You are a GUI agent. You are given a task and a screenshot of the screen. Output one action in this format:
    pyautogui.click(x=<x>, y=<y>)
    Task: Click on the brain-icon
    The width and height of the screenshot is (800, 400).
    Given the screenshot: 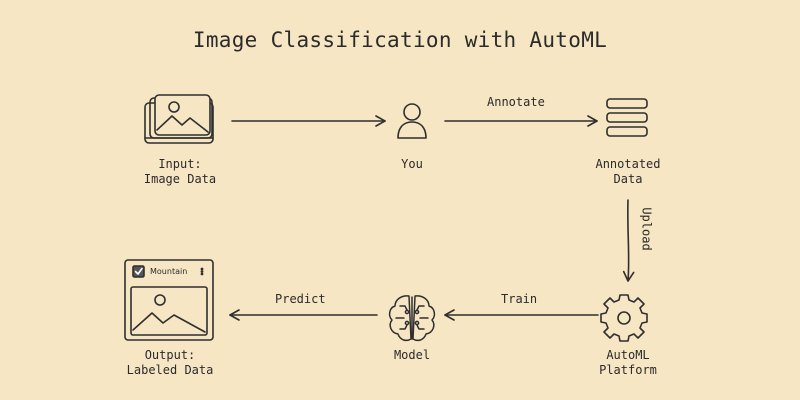 What is the action you would take?
    pyautogui.click(x=412, y=318)
    